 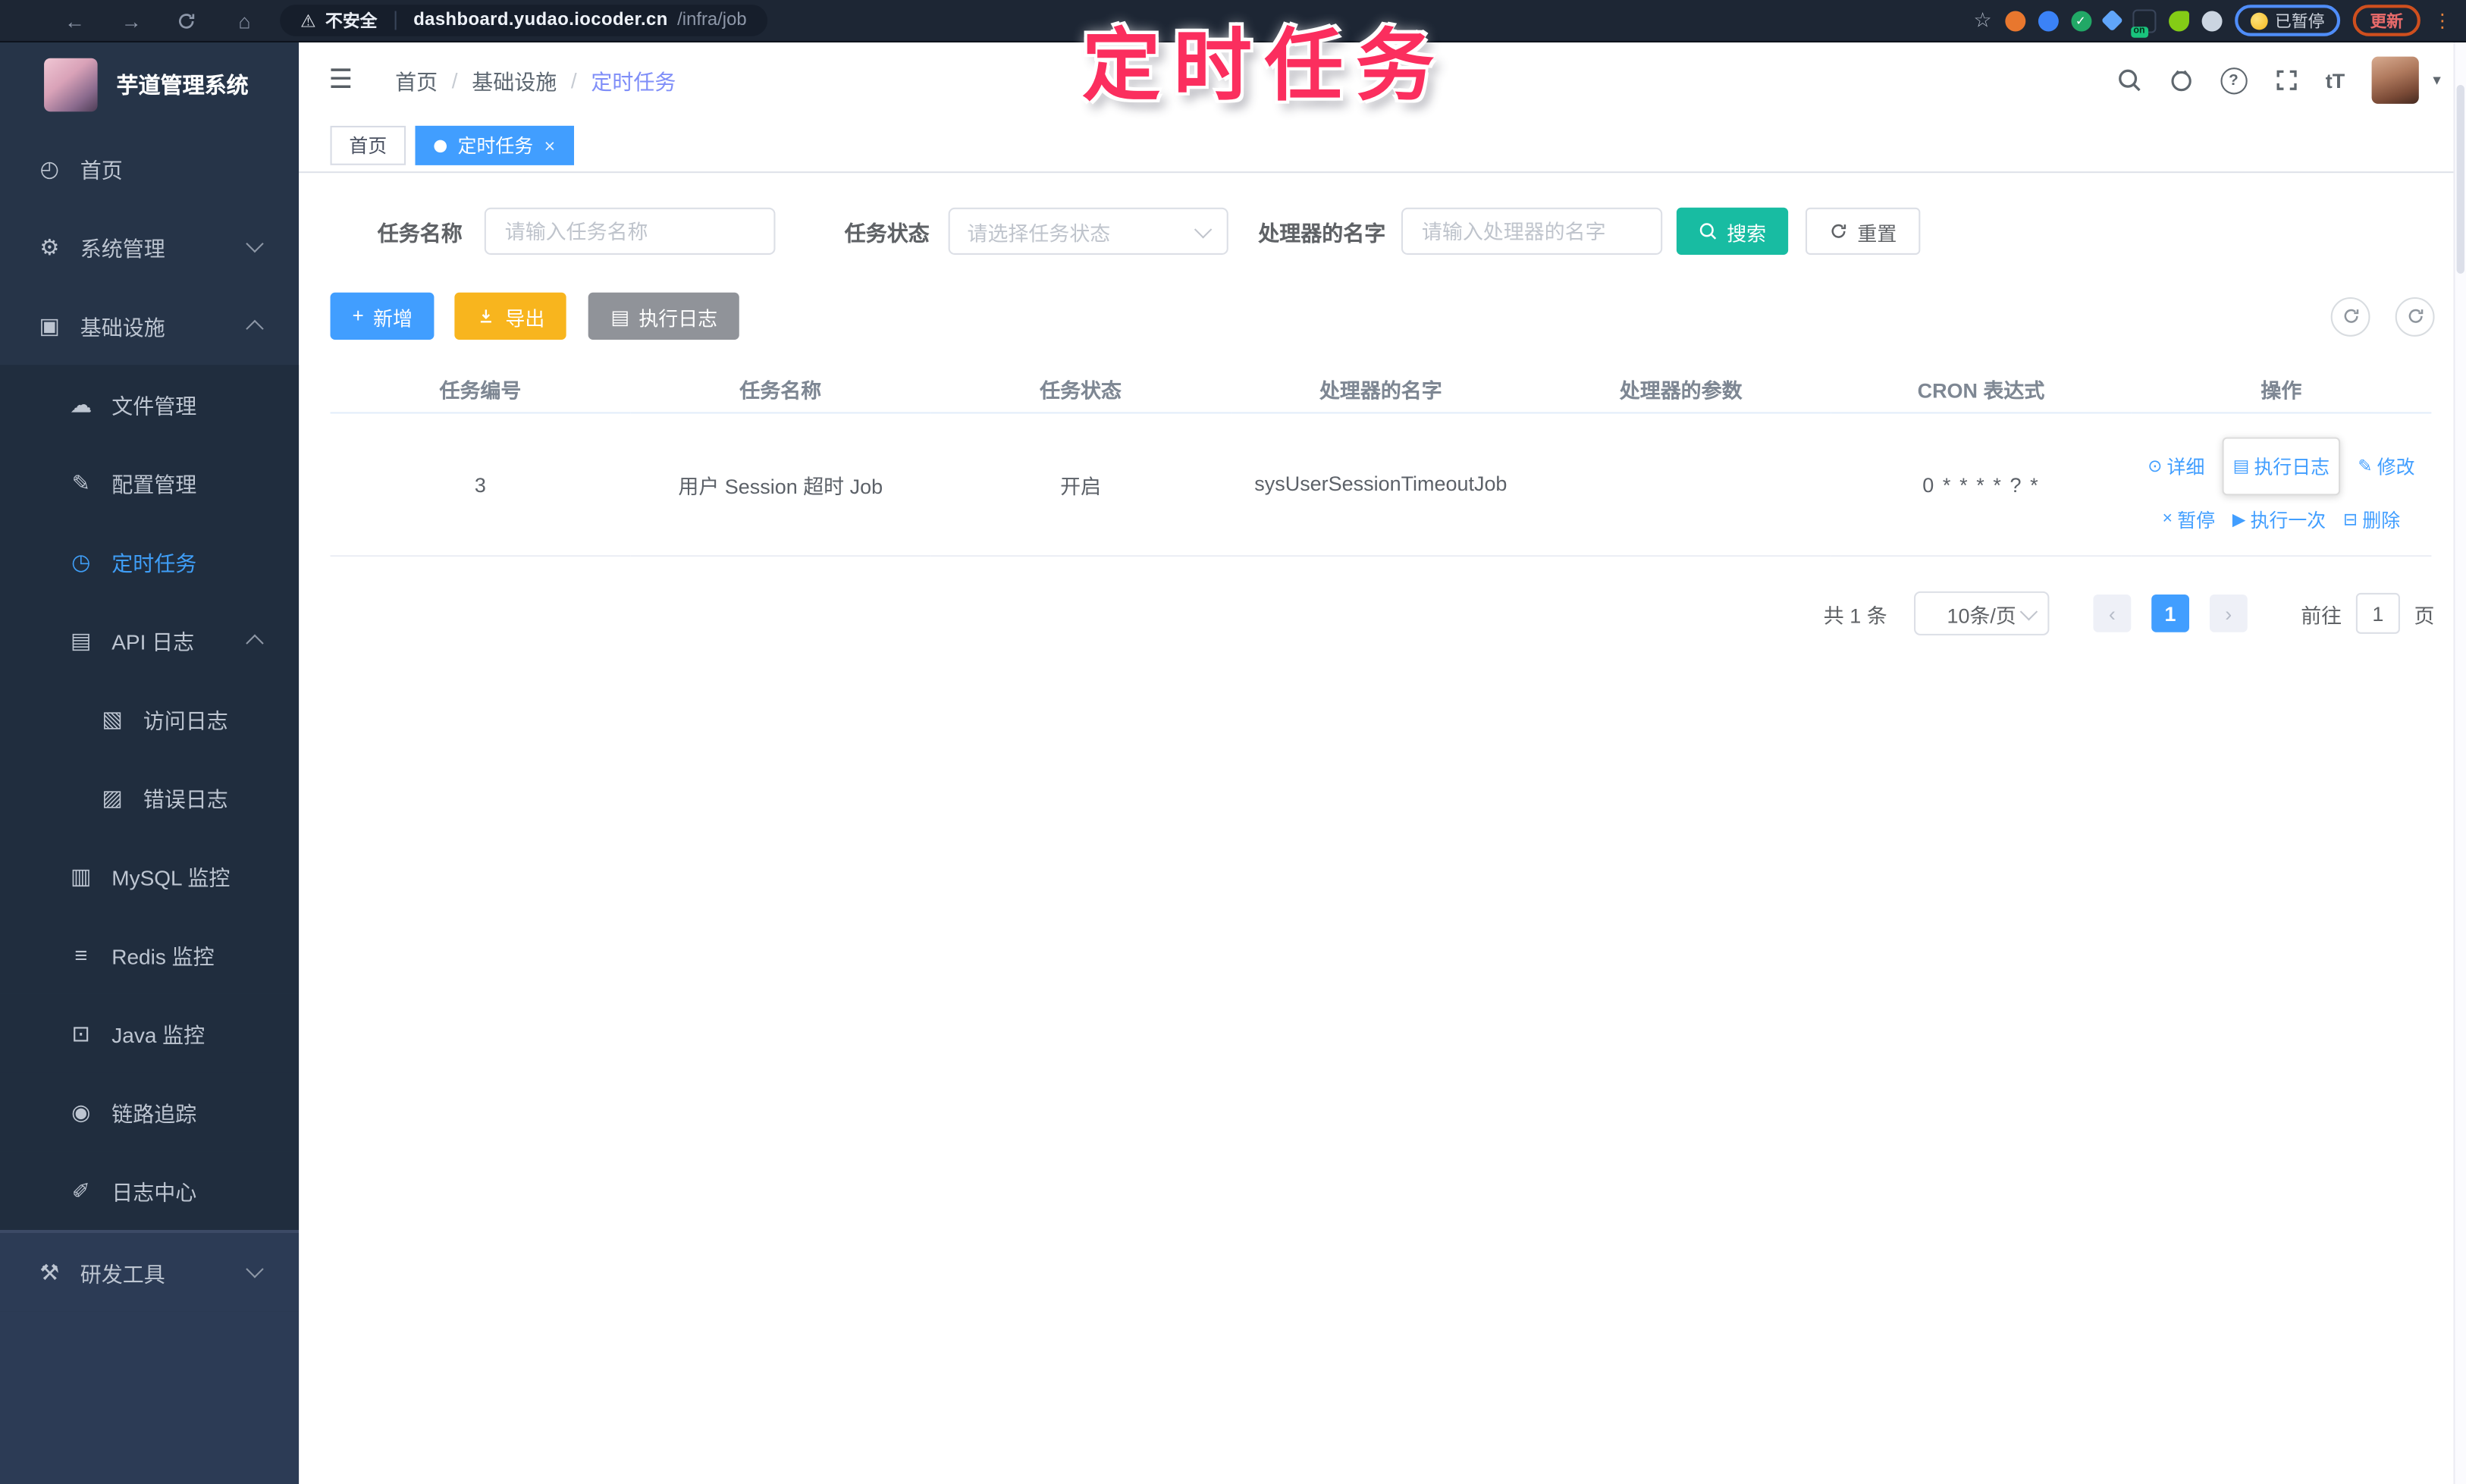 What do you see at coordinates (2178, 20) in the screenshot?
I see `extension-leaf-icon` at bounding box center [2178, 20].